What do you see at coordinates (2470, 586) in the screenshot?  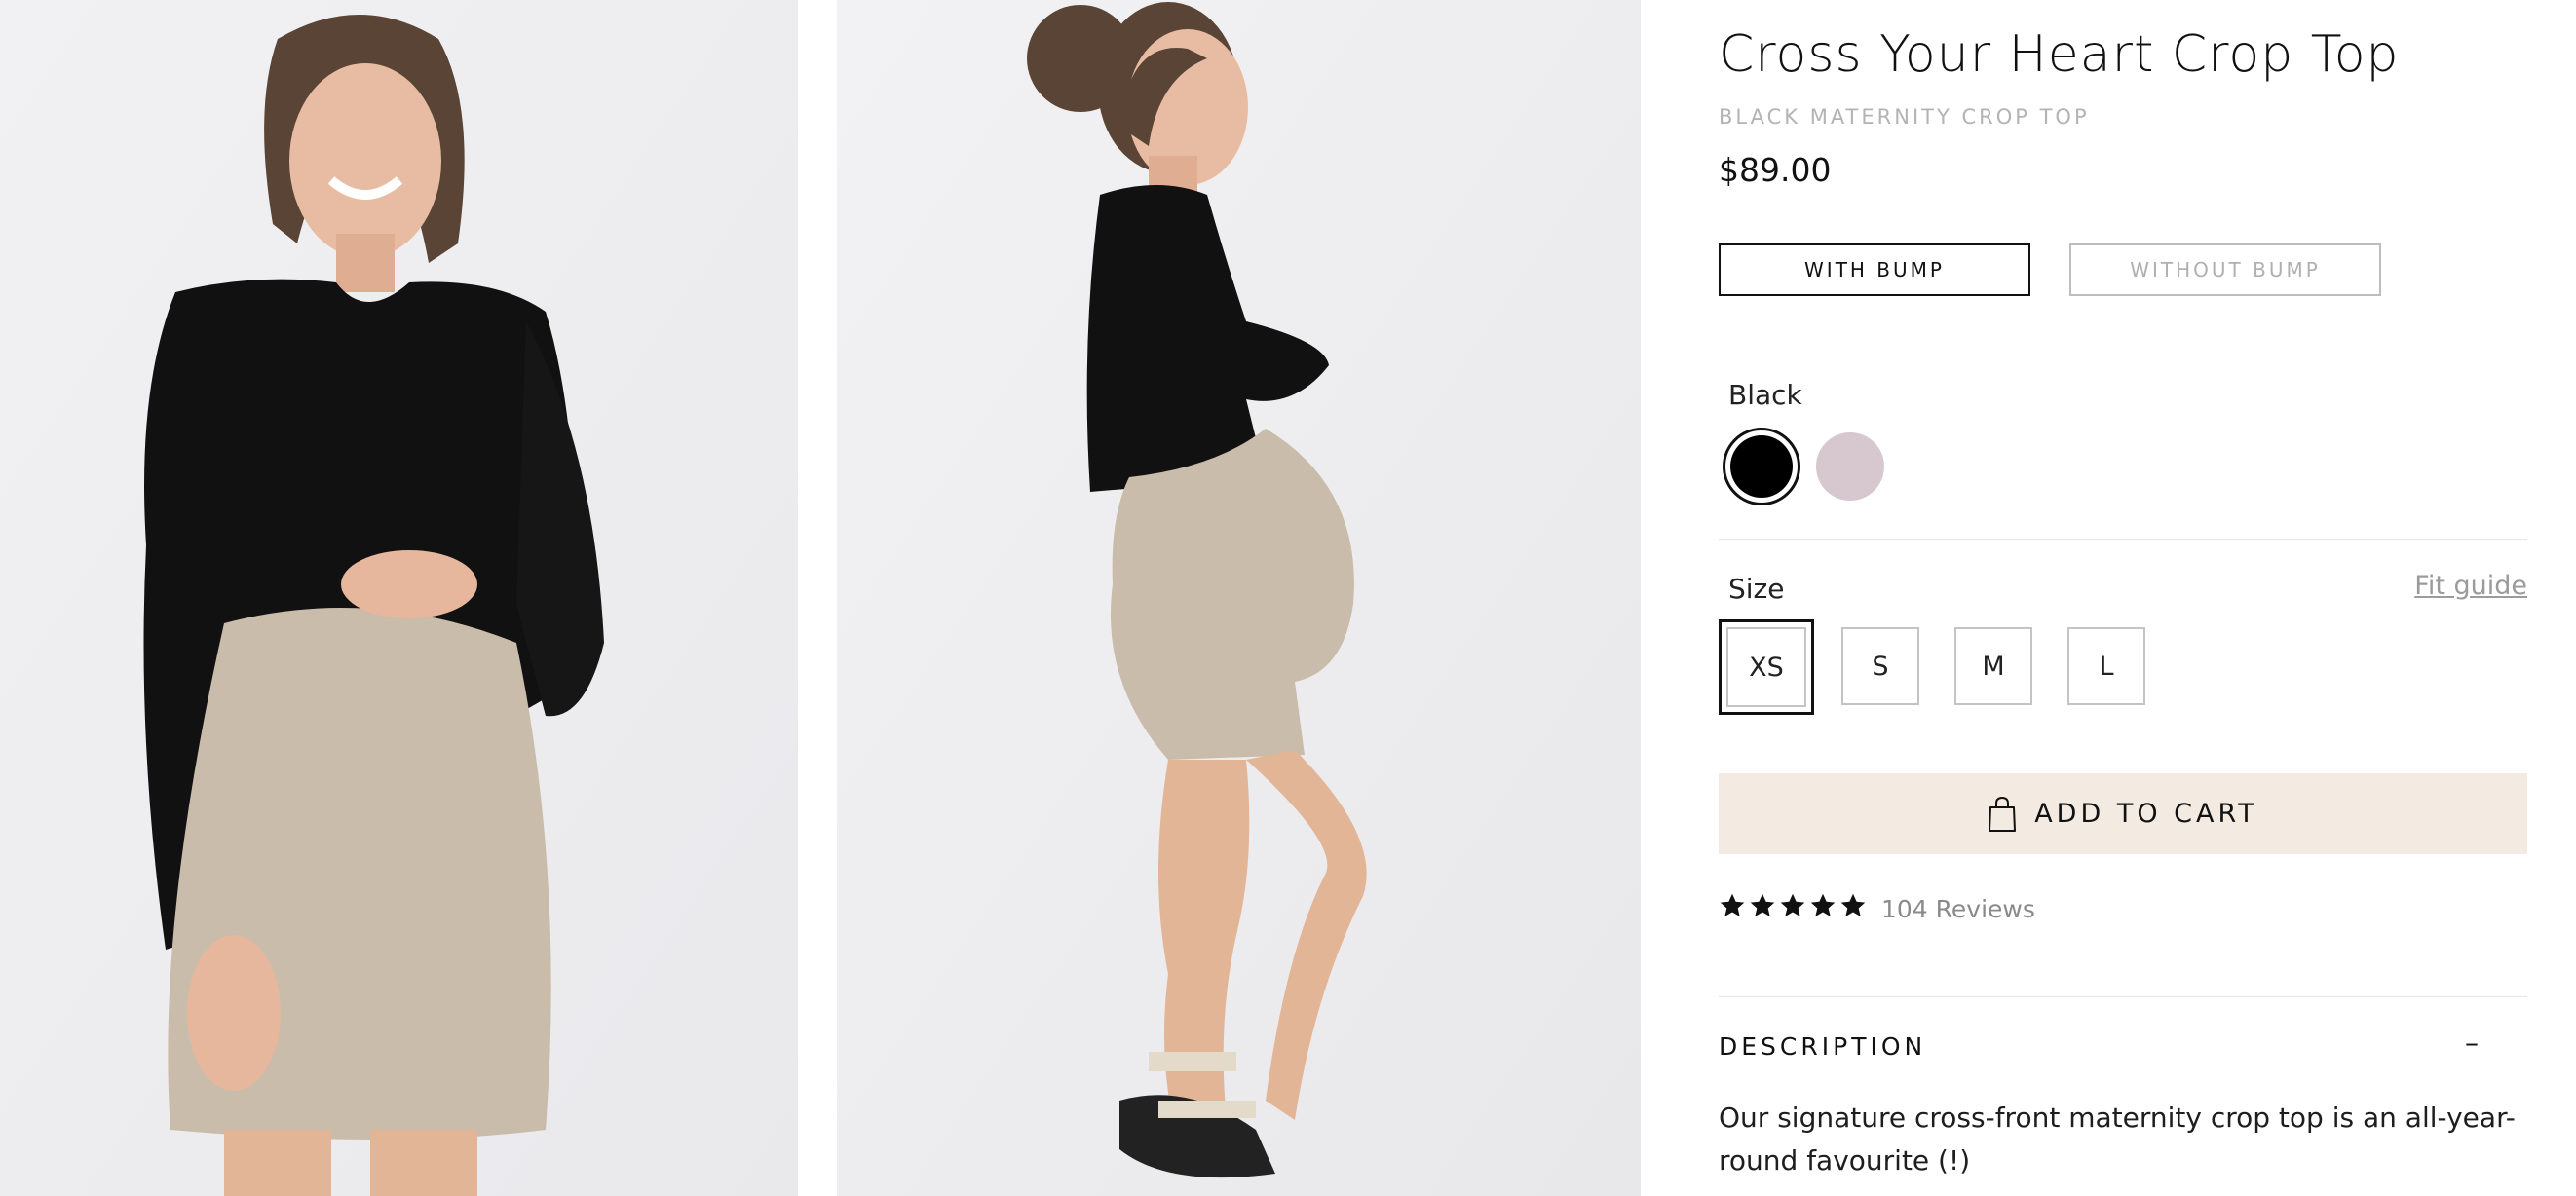 I see `fit-guide-link: Fit guide` at bounding box center [2470, 586].